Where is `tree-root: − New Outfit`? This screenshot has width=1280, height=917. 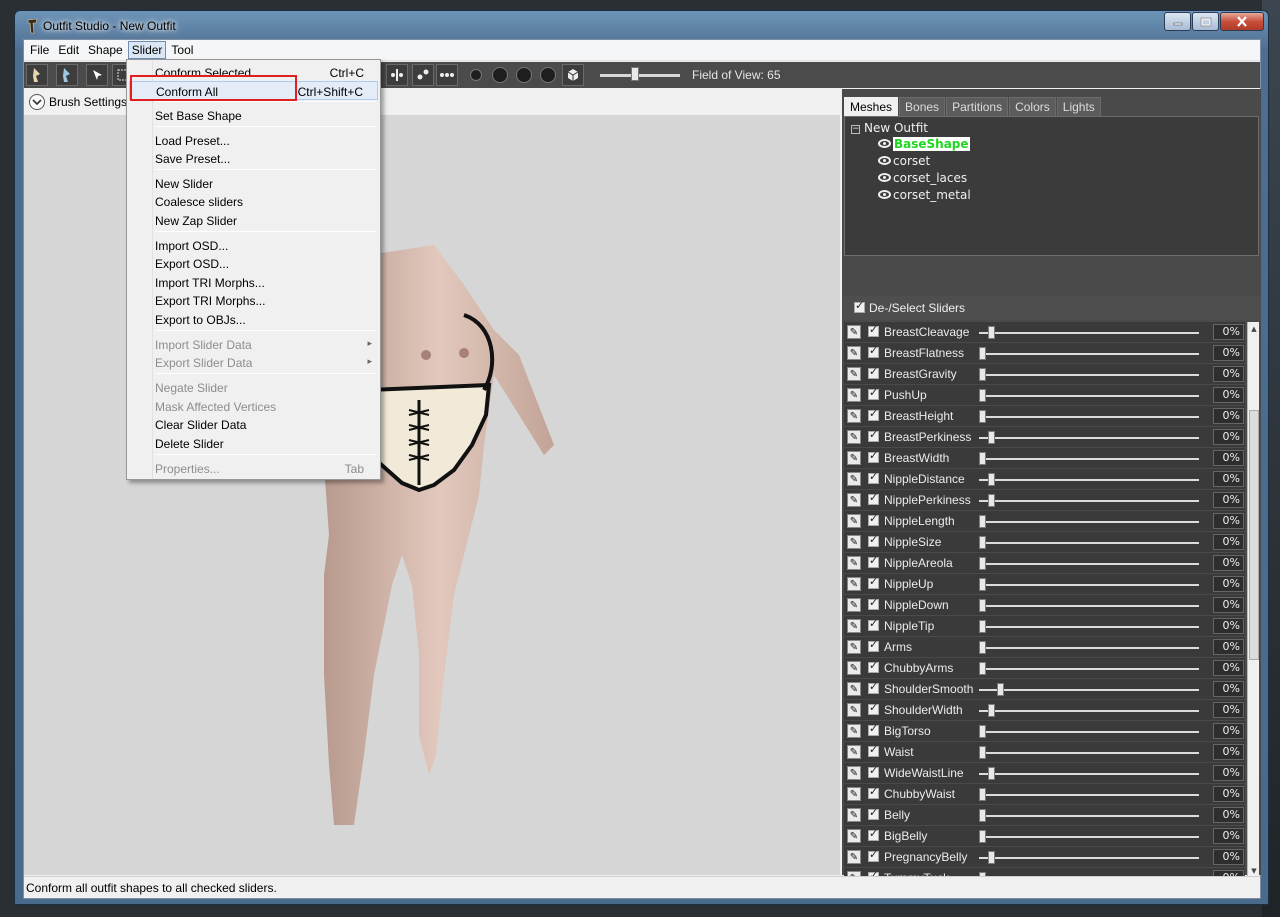 tree-root: − New Outfit is located at coordinates (889, 128).